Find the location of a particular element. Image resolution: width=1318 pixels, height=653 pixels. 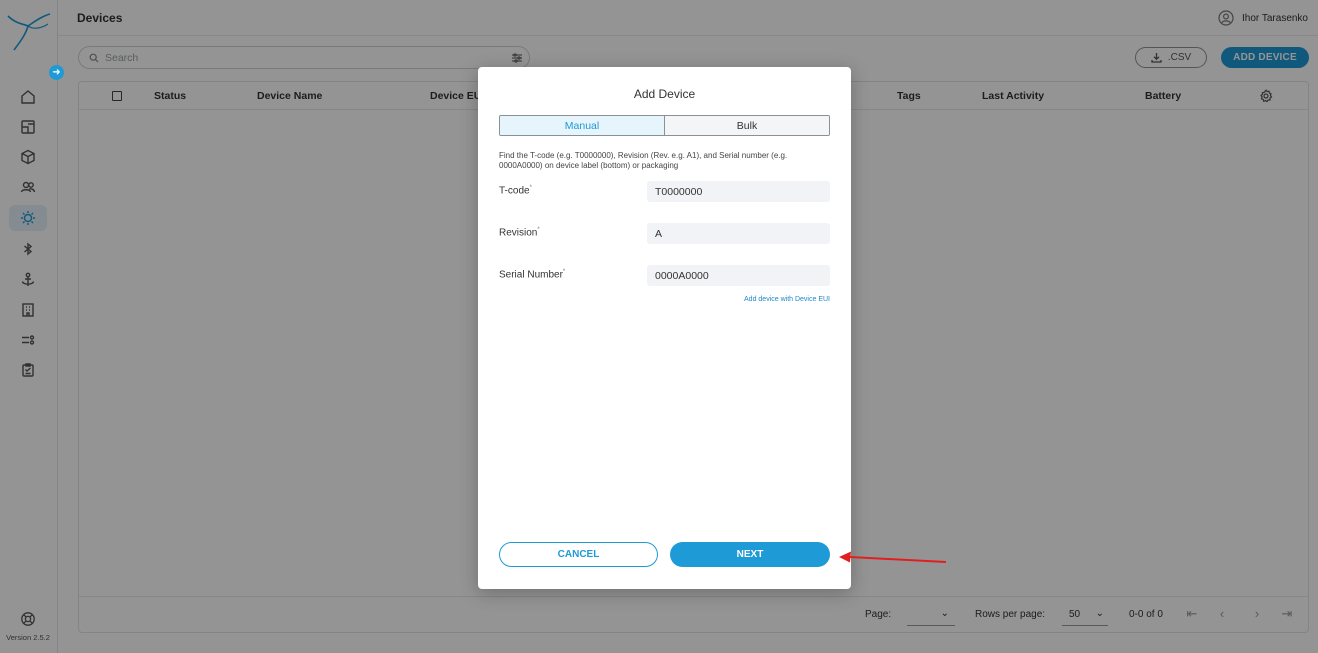

revision-label: Revision* is located at coordinates (519, 232).